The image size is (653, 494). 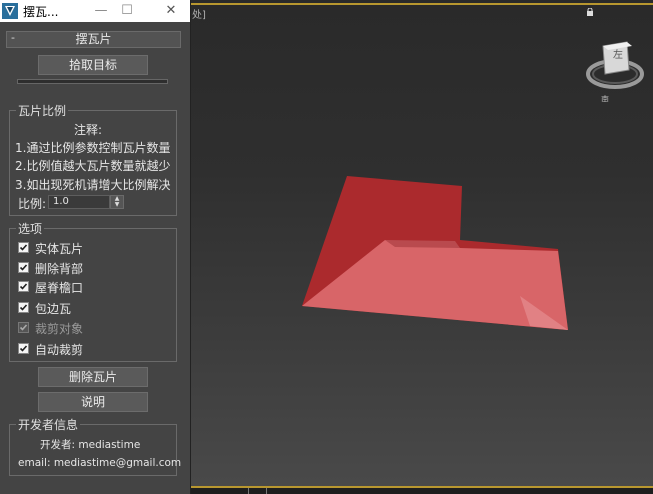 I want to click on edge-tiles-label: 包边瓦, so click(x=53, y=308).